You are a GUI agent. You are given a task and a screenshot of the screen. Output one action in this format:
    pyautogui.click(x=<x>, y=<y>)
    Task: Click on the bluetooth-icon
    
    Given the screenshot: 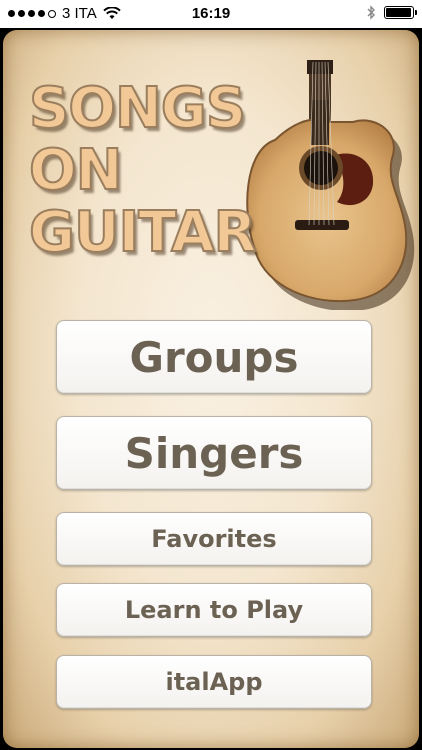 What is the action you would take?
    pyautogui.click(x=371, y=12)
    